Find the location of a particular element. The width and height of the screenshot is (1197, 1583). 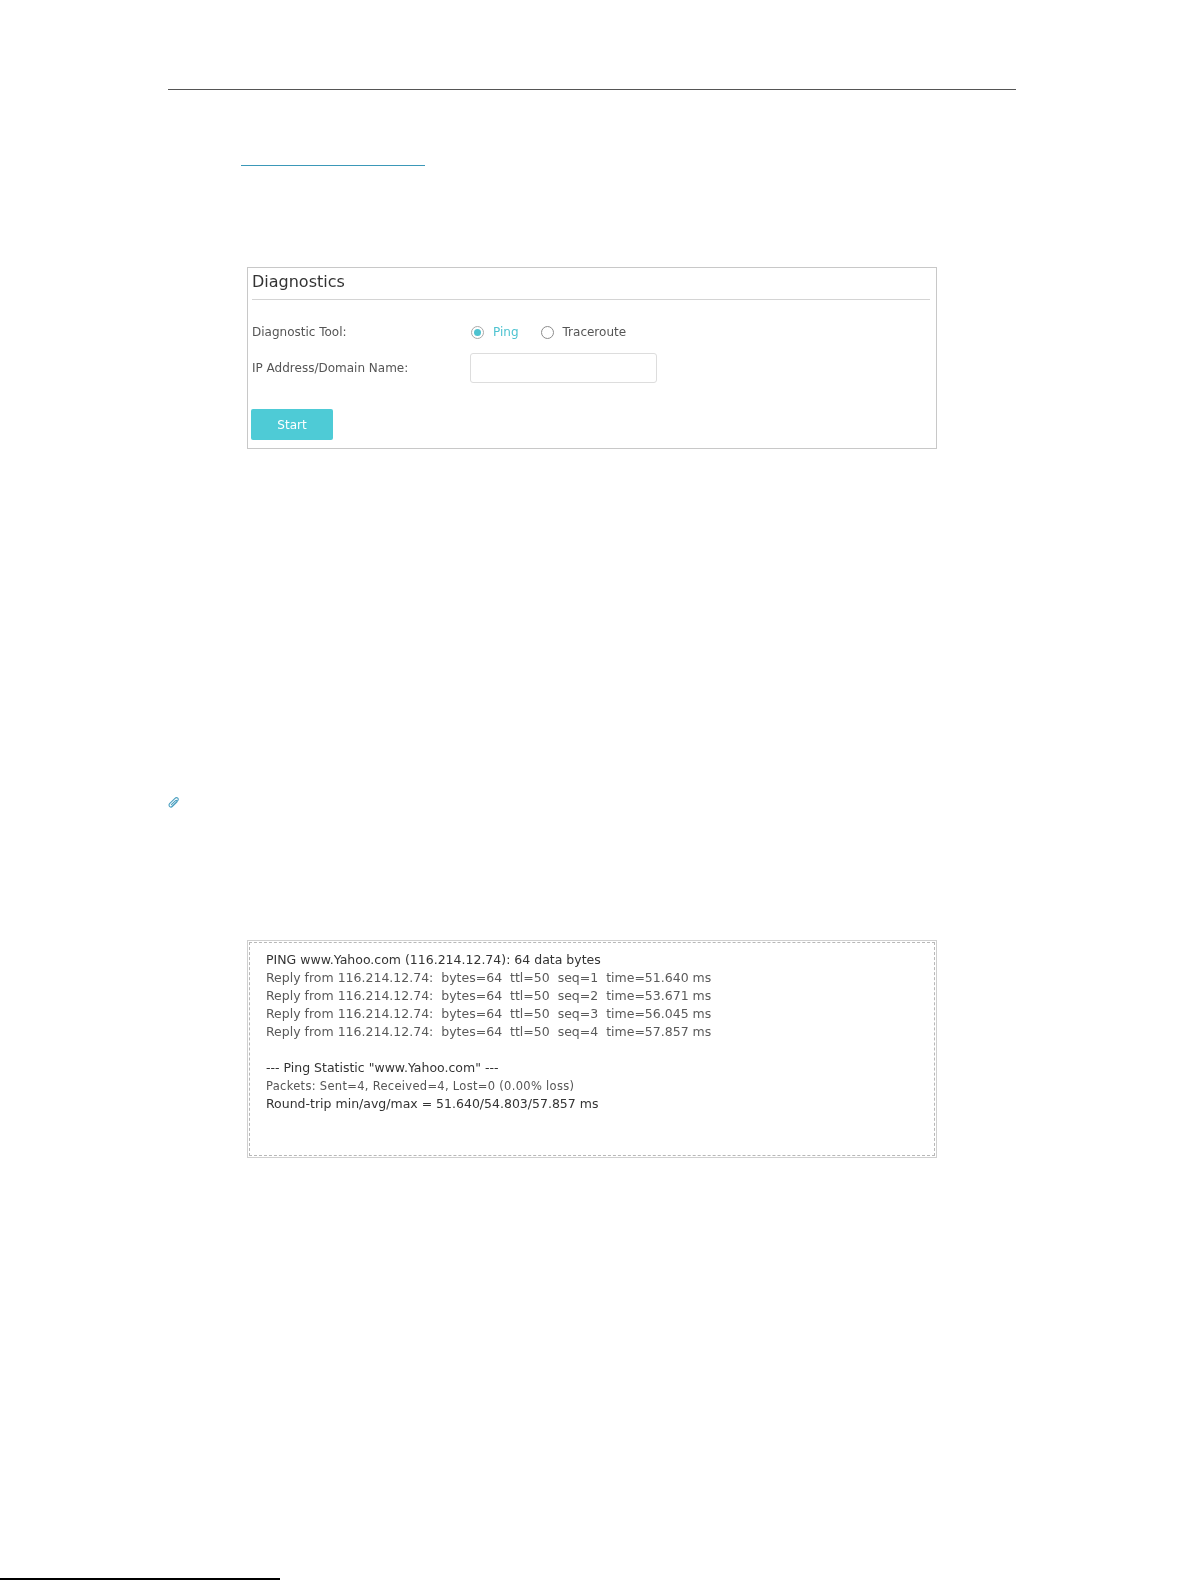

output-line: Round-trip min/avg/max = 51.640/54.803/57.857 ms is located at coordinates (432, 1104).